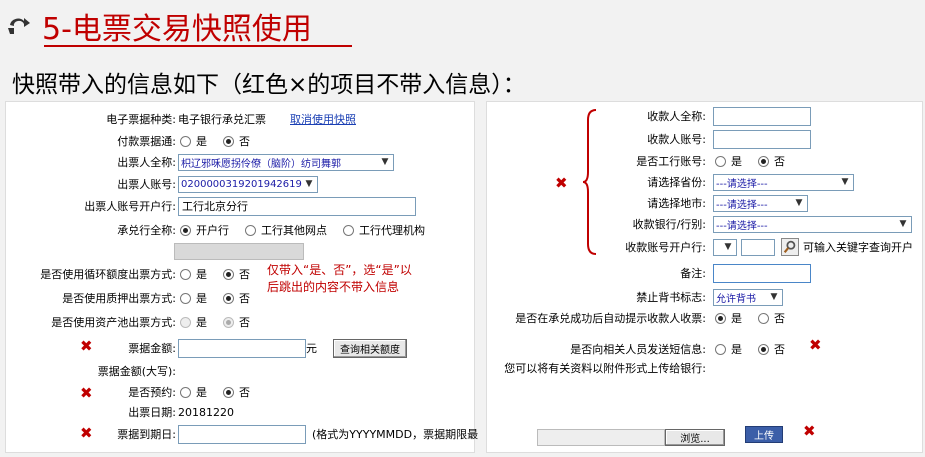 This screenshot has height=457, width=925. Describe the element at coordinates (248, 184) in the screenshot. I see `drawer-acct-select: 0200000319201942619 ▼` at that location.